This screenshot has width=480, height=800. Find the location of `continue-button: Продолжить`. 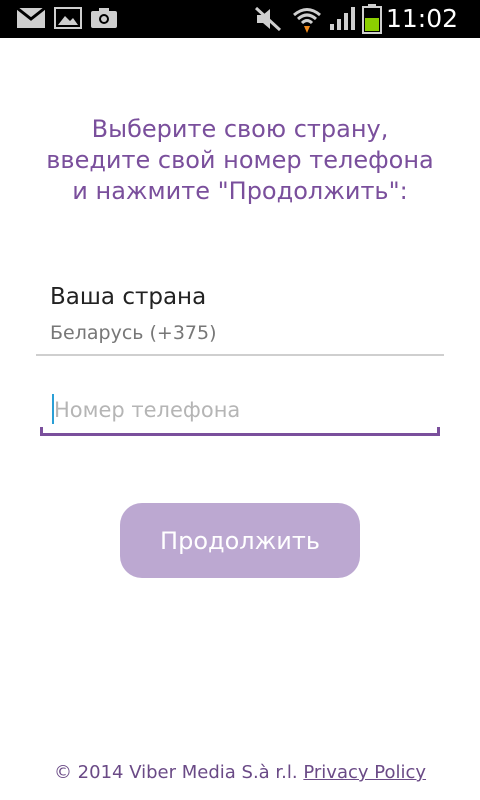

continue-button: Продолжить is located at coordinates (240, 540).